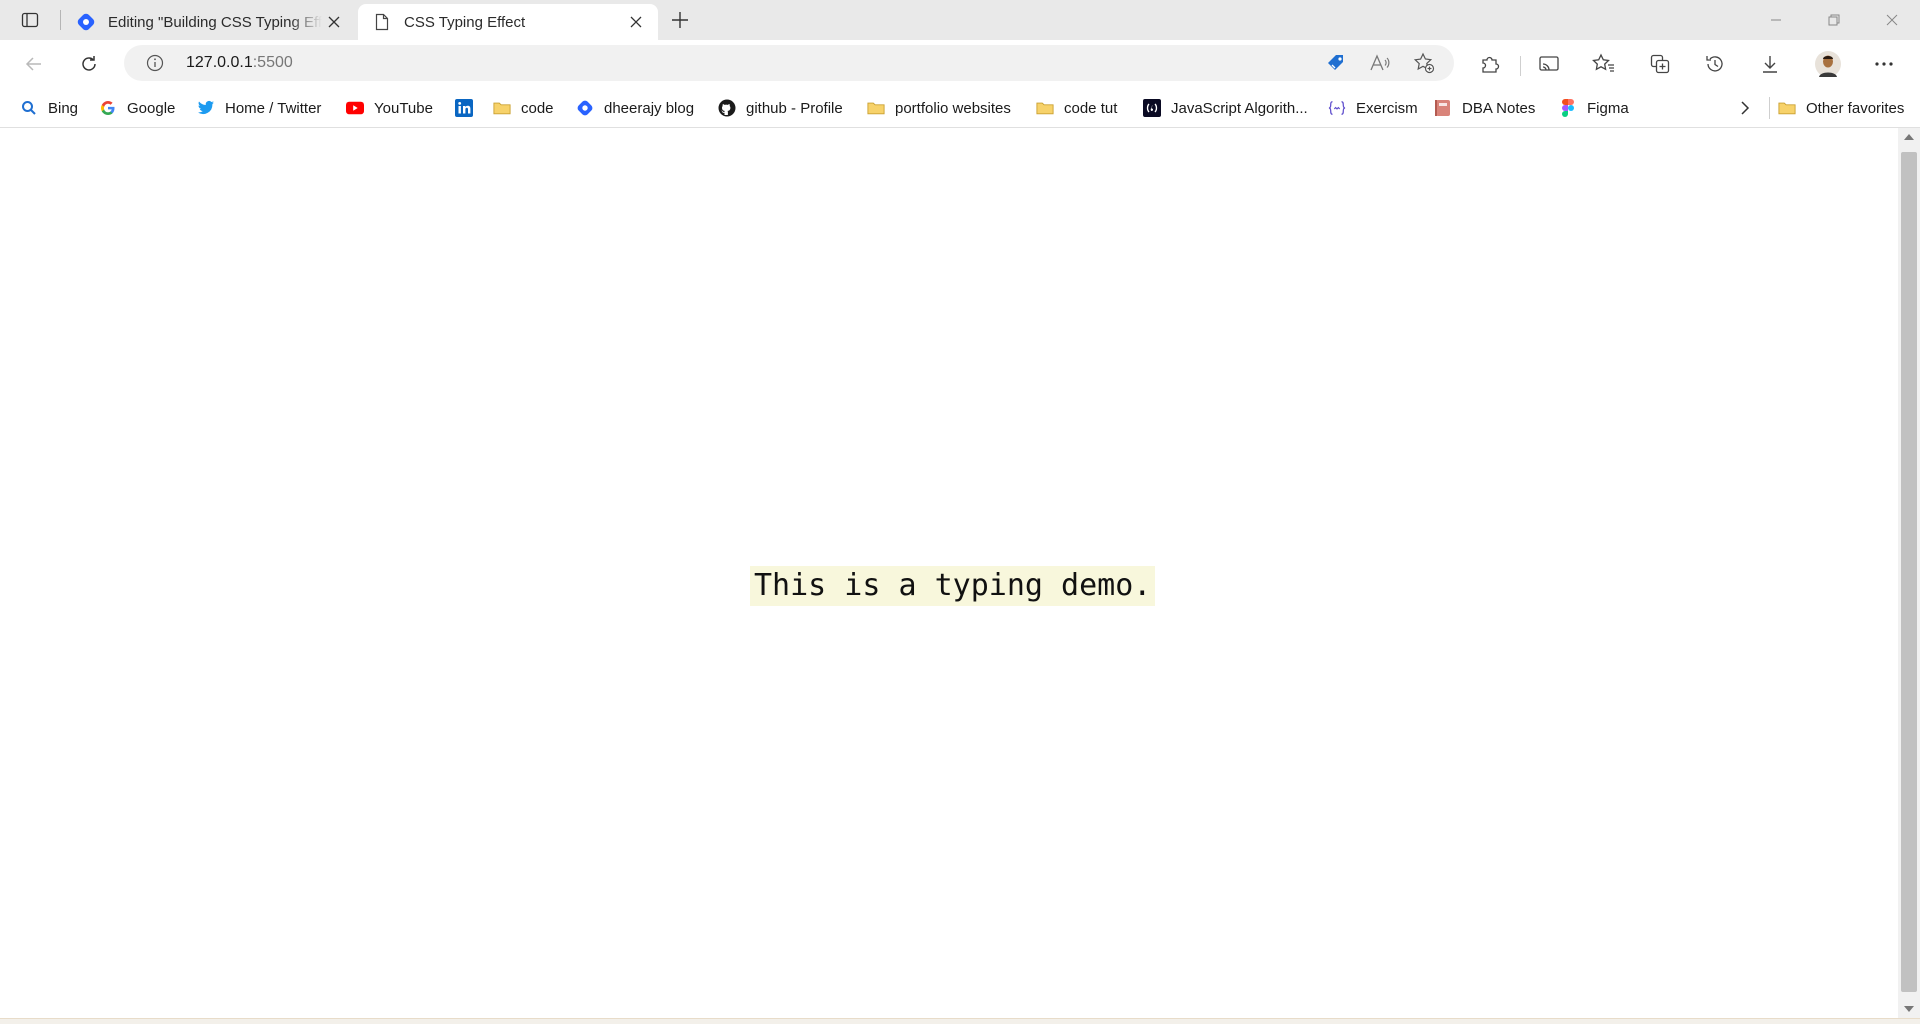 This screenshot has width=1920, height=1024. What do you see at coordinates (464, 108) in the screenshot?
I see `linkedin-icon` at bounding box center [464, 108].